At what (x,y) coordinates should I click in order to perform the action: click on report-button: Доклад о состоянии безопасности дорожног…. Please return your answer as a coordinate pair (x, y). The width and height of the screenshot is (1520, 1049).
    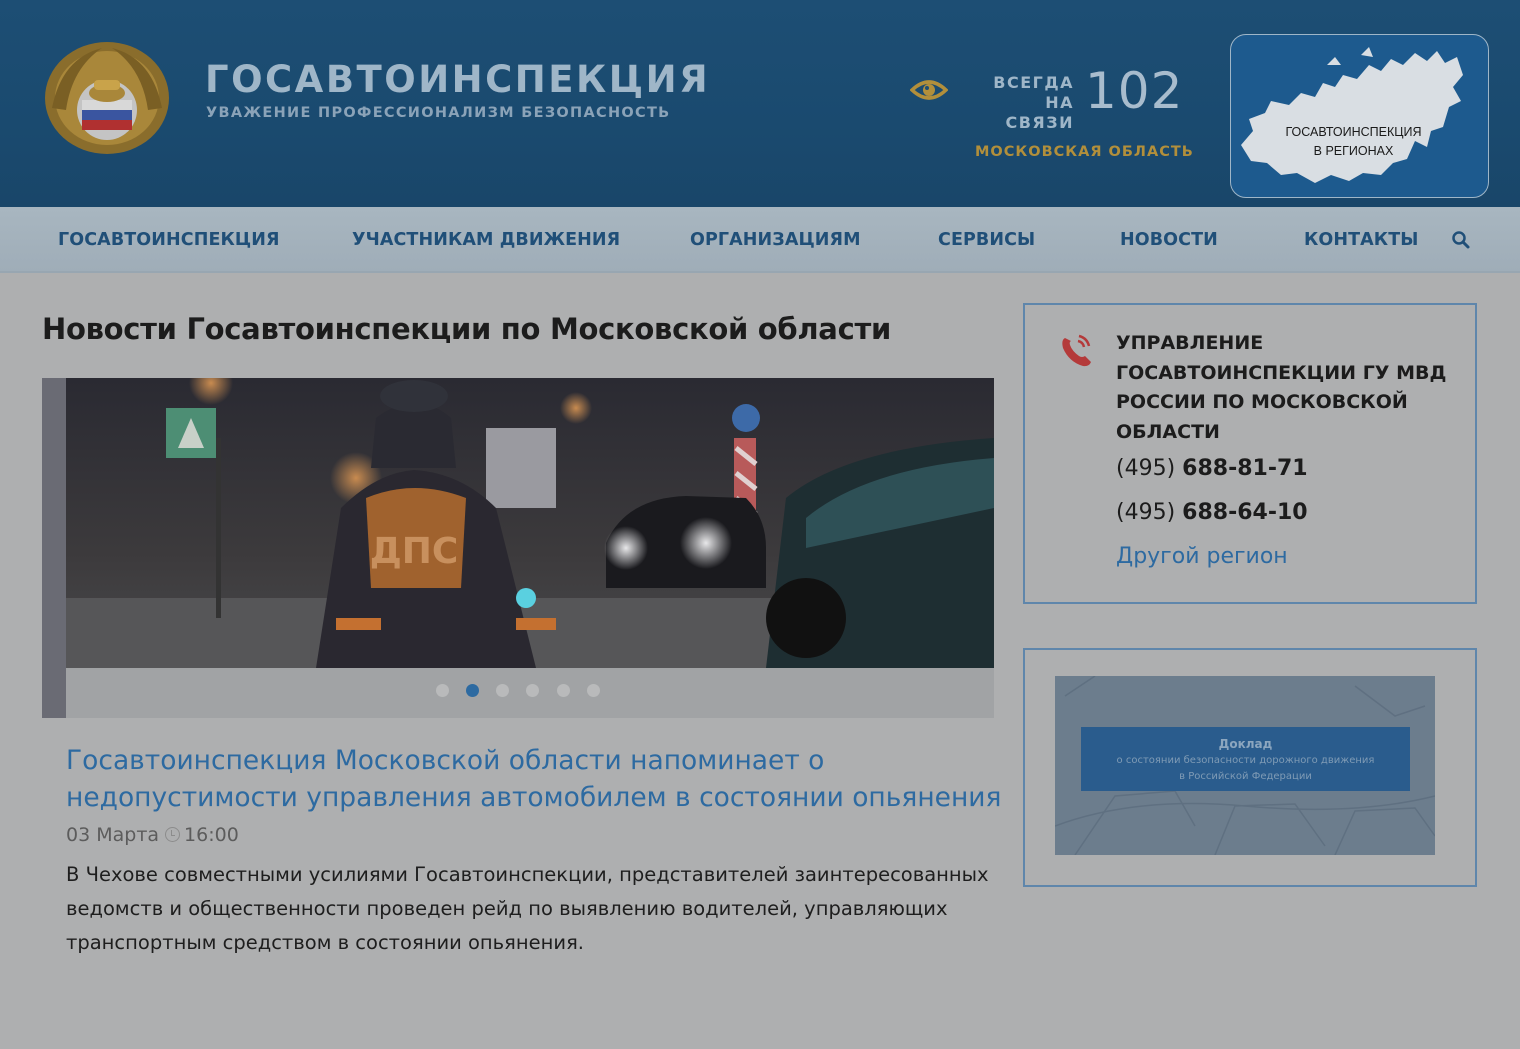
    Looking at the image, I should click on (1245, 759).